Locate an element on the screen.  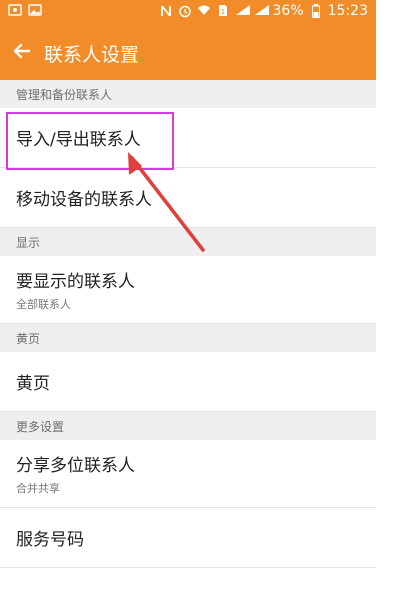
wifi-icon is located at coordinates (204, 11).